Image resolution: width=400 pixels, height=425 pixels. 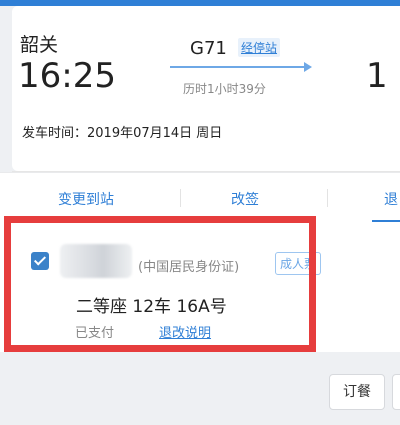 I want to click on train-number: G71, so click(x=208, y=48).